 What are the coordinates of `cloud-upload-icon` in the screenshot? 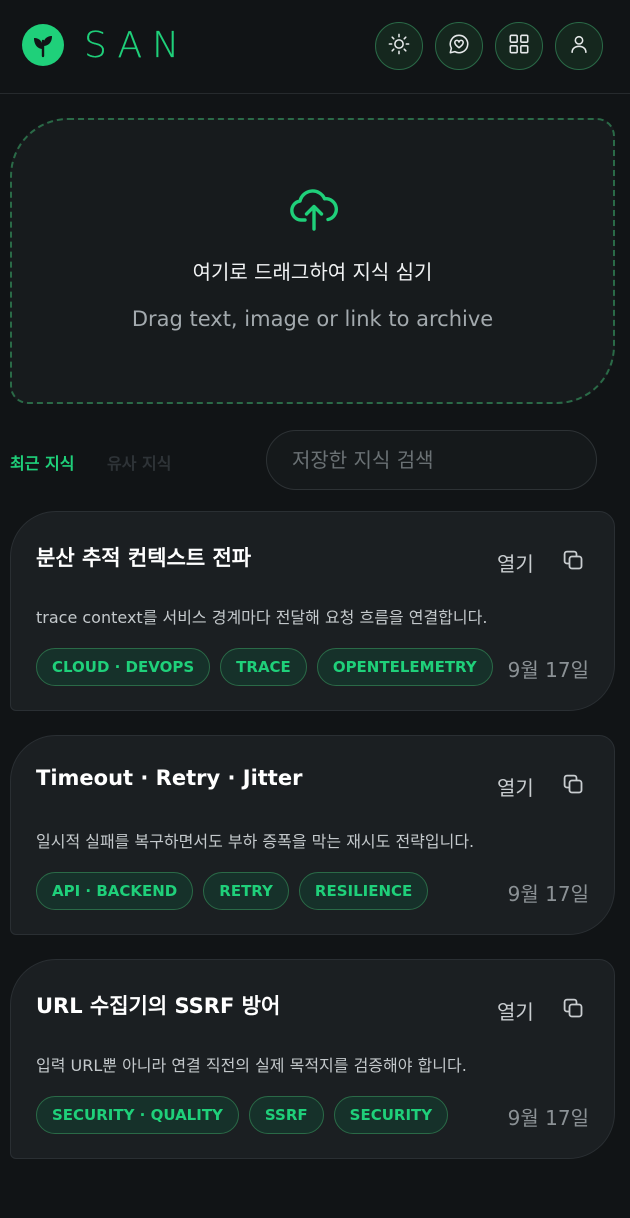 It's located at (314, 212).